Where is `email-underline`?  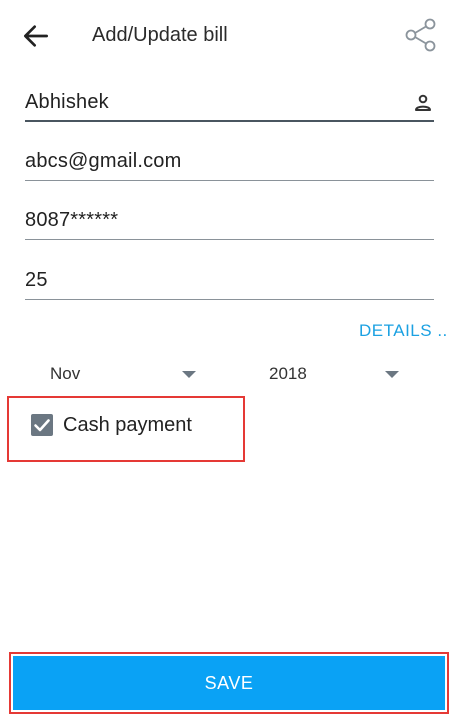
email-underline is located at coordinates (229, 180).